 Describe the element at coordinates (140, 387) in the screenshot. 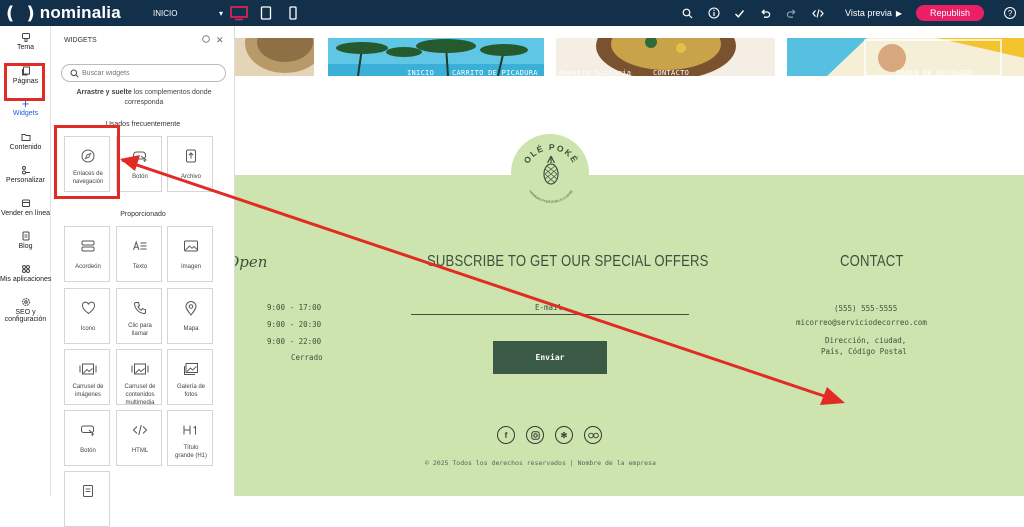

I see `tile-label: Carrusel de` at that location.